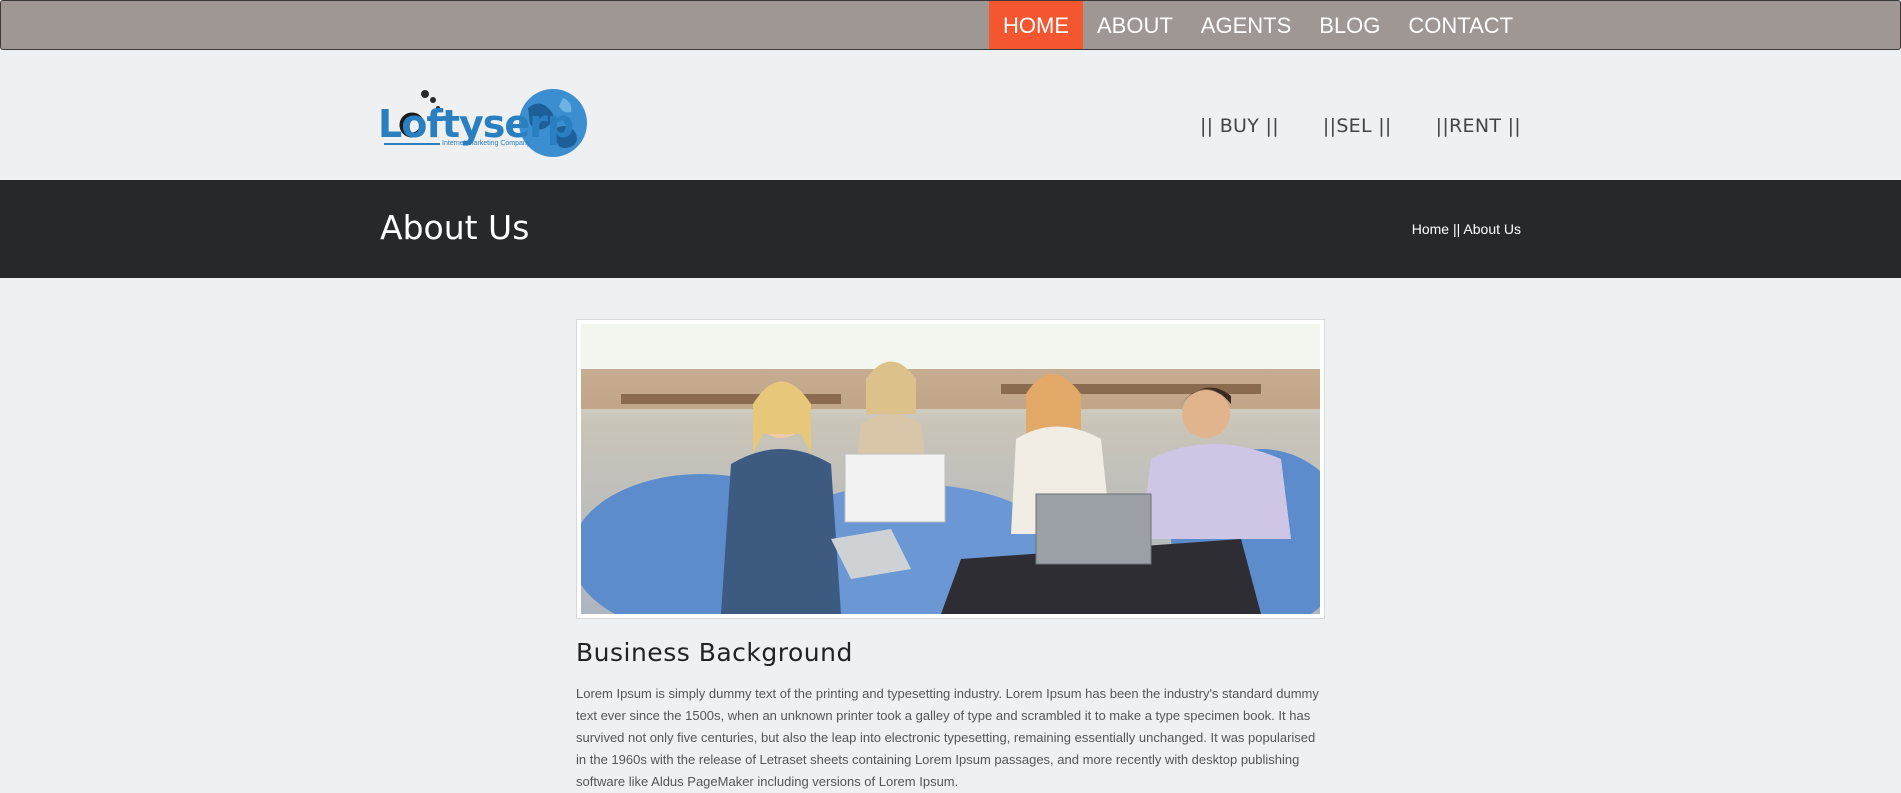  I want to click on property-nav: || BUY || ||SEL || ||RENT ||, so click(1360, 126).